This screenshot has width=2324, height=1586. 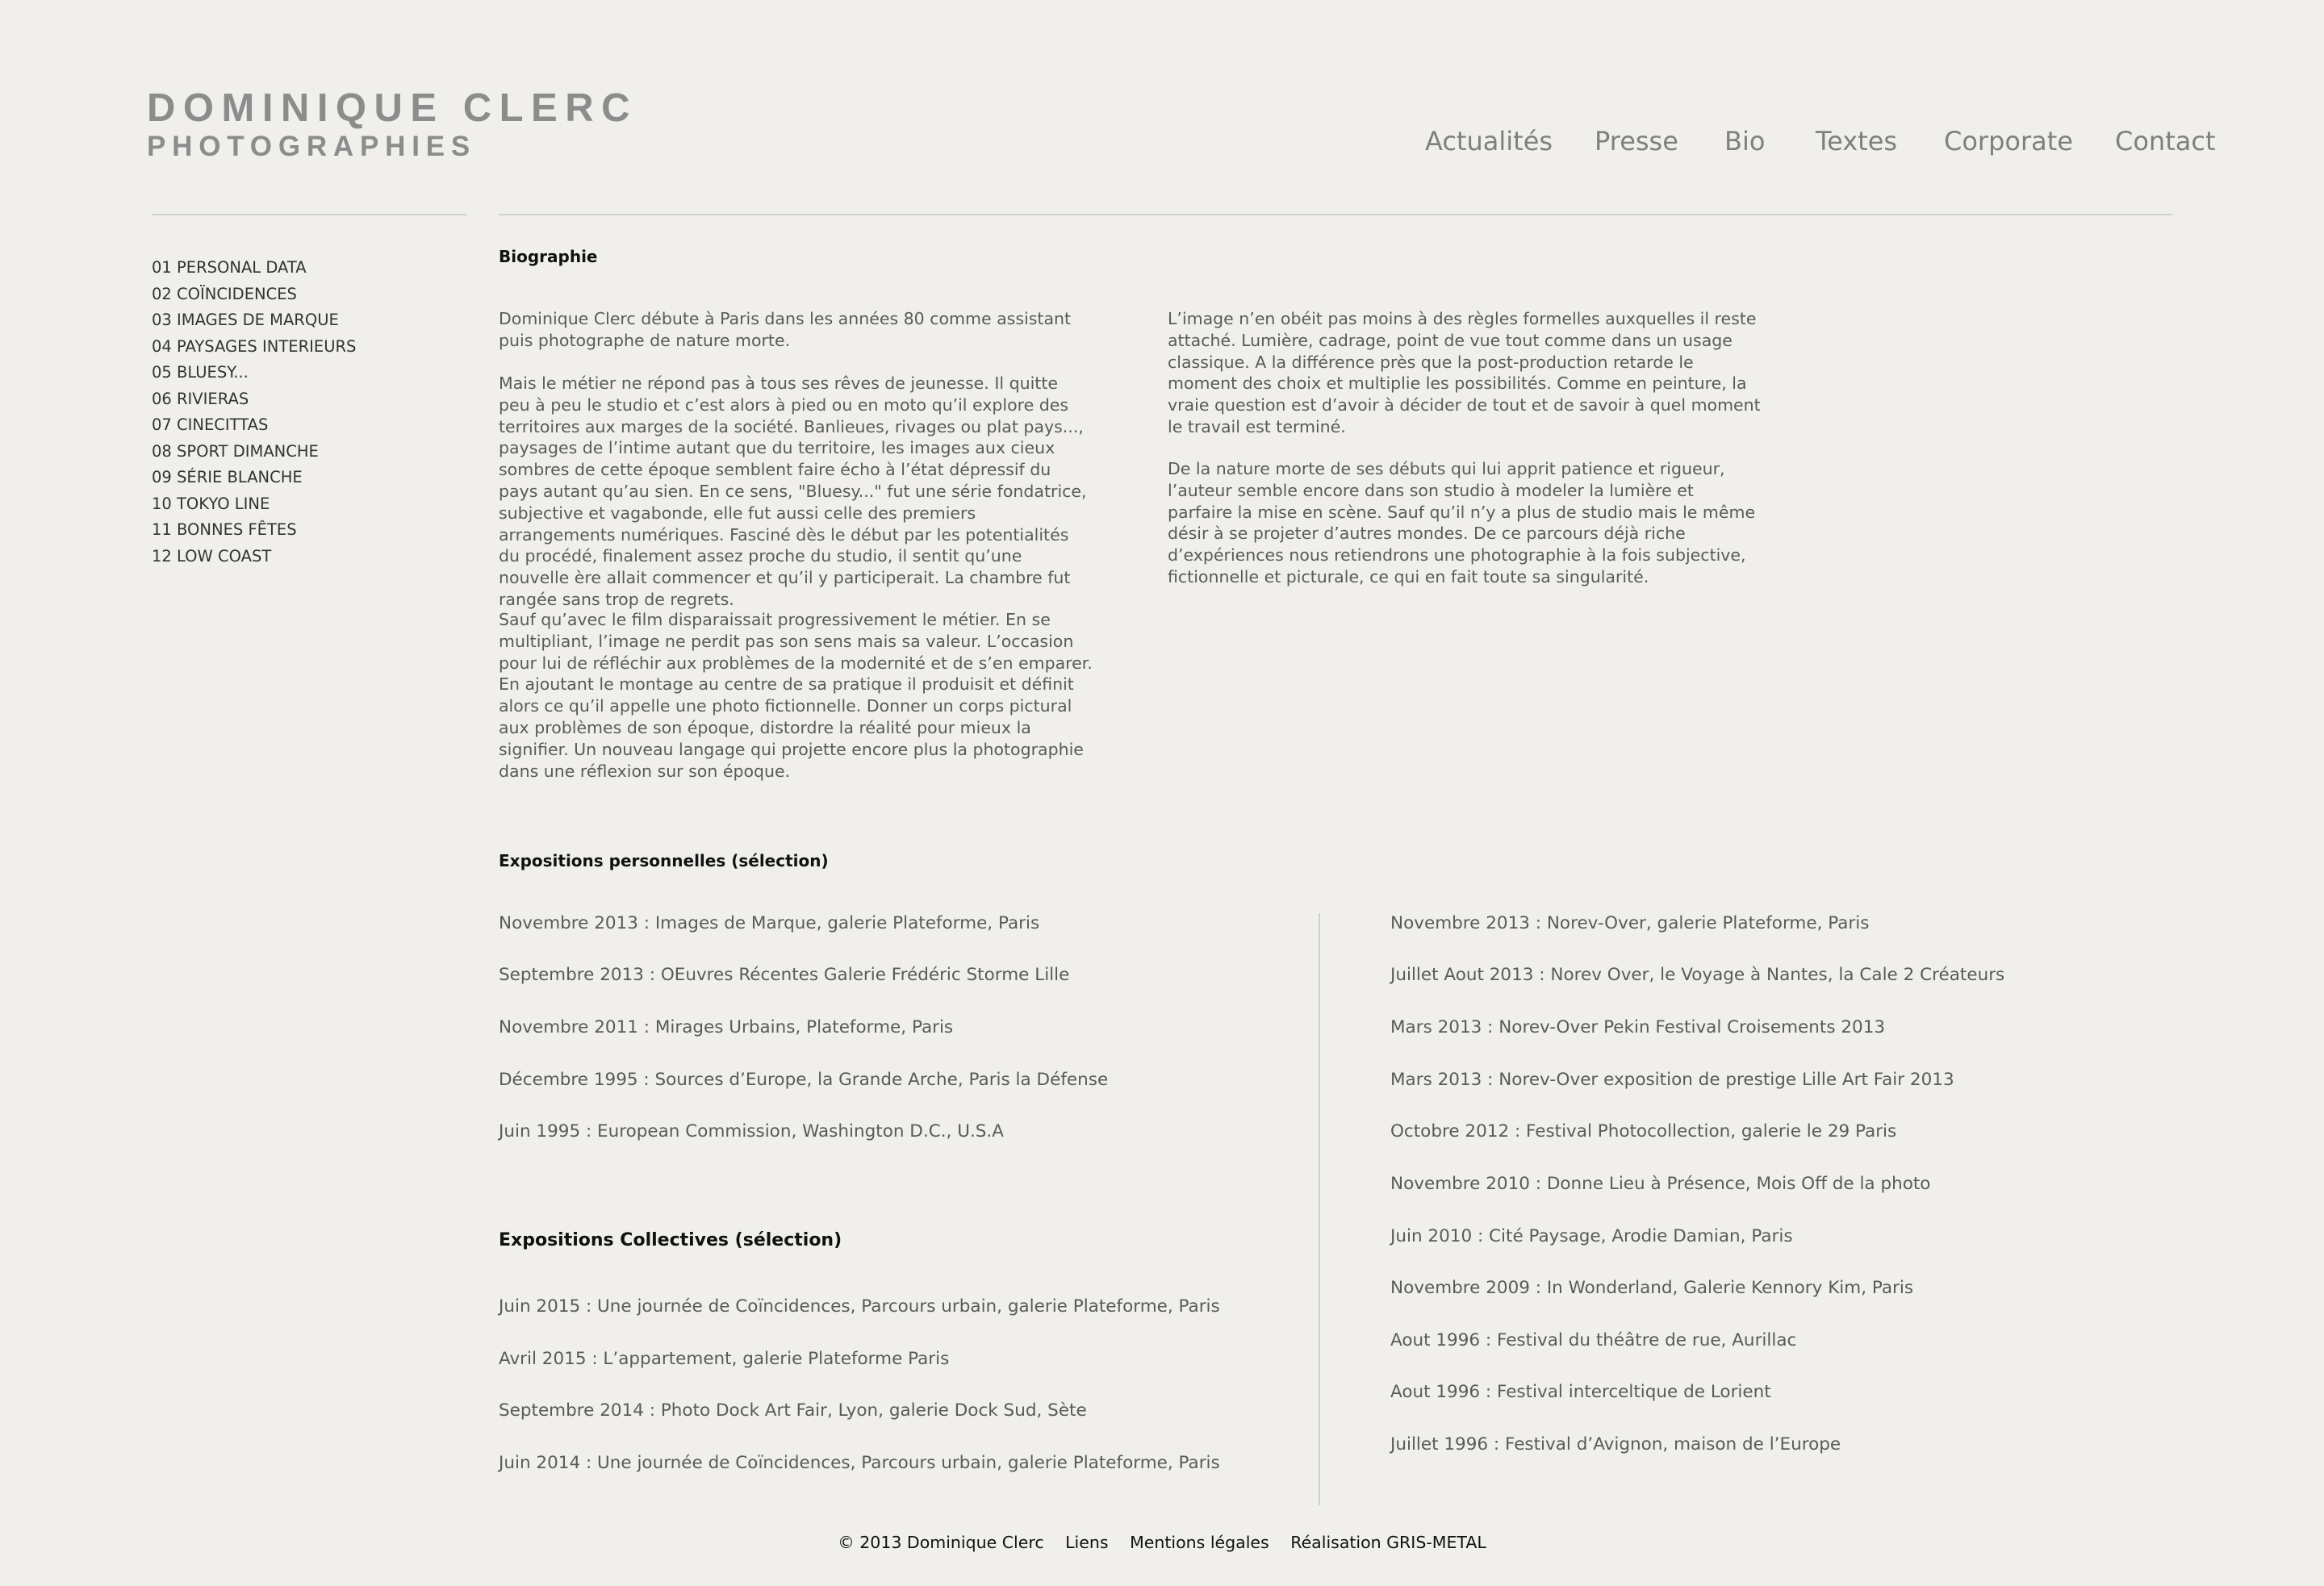 I want to click on series-item-low-coast: 12 LOW COAST, so click(x=254, y=557).